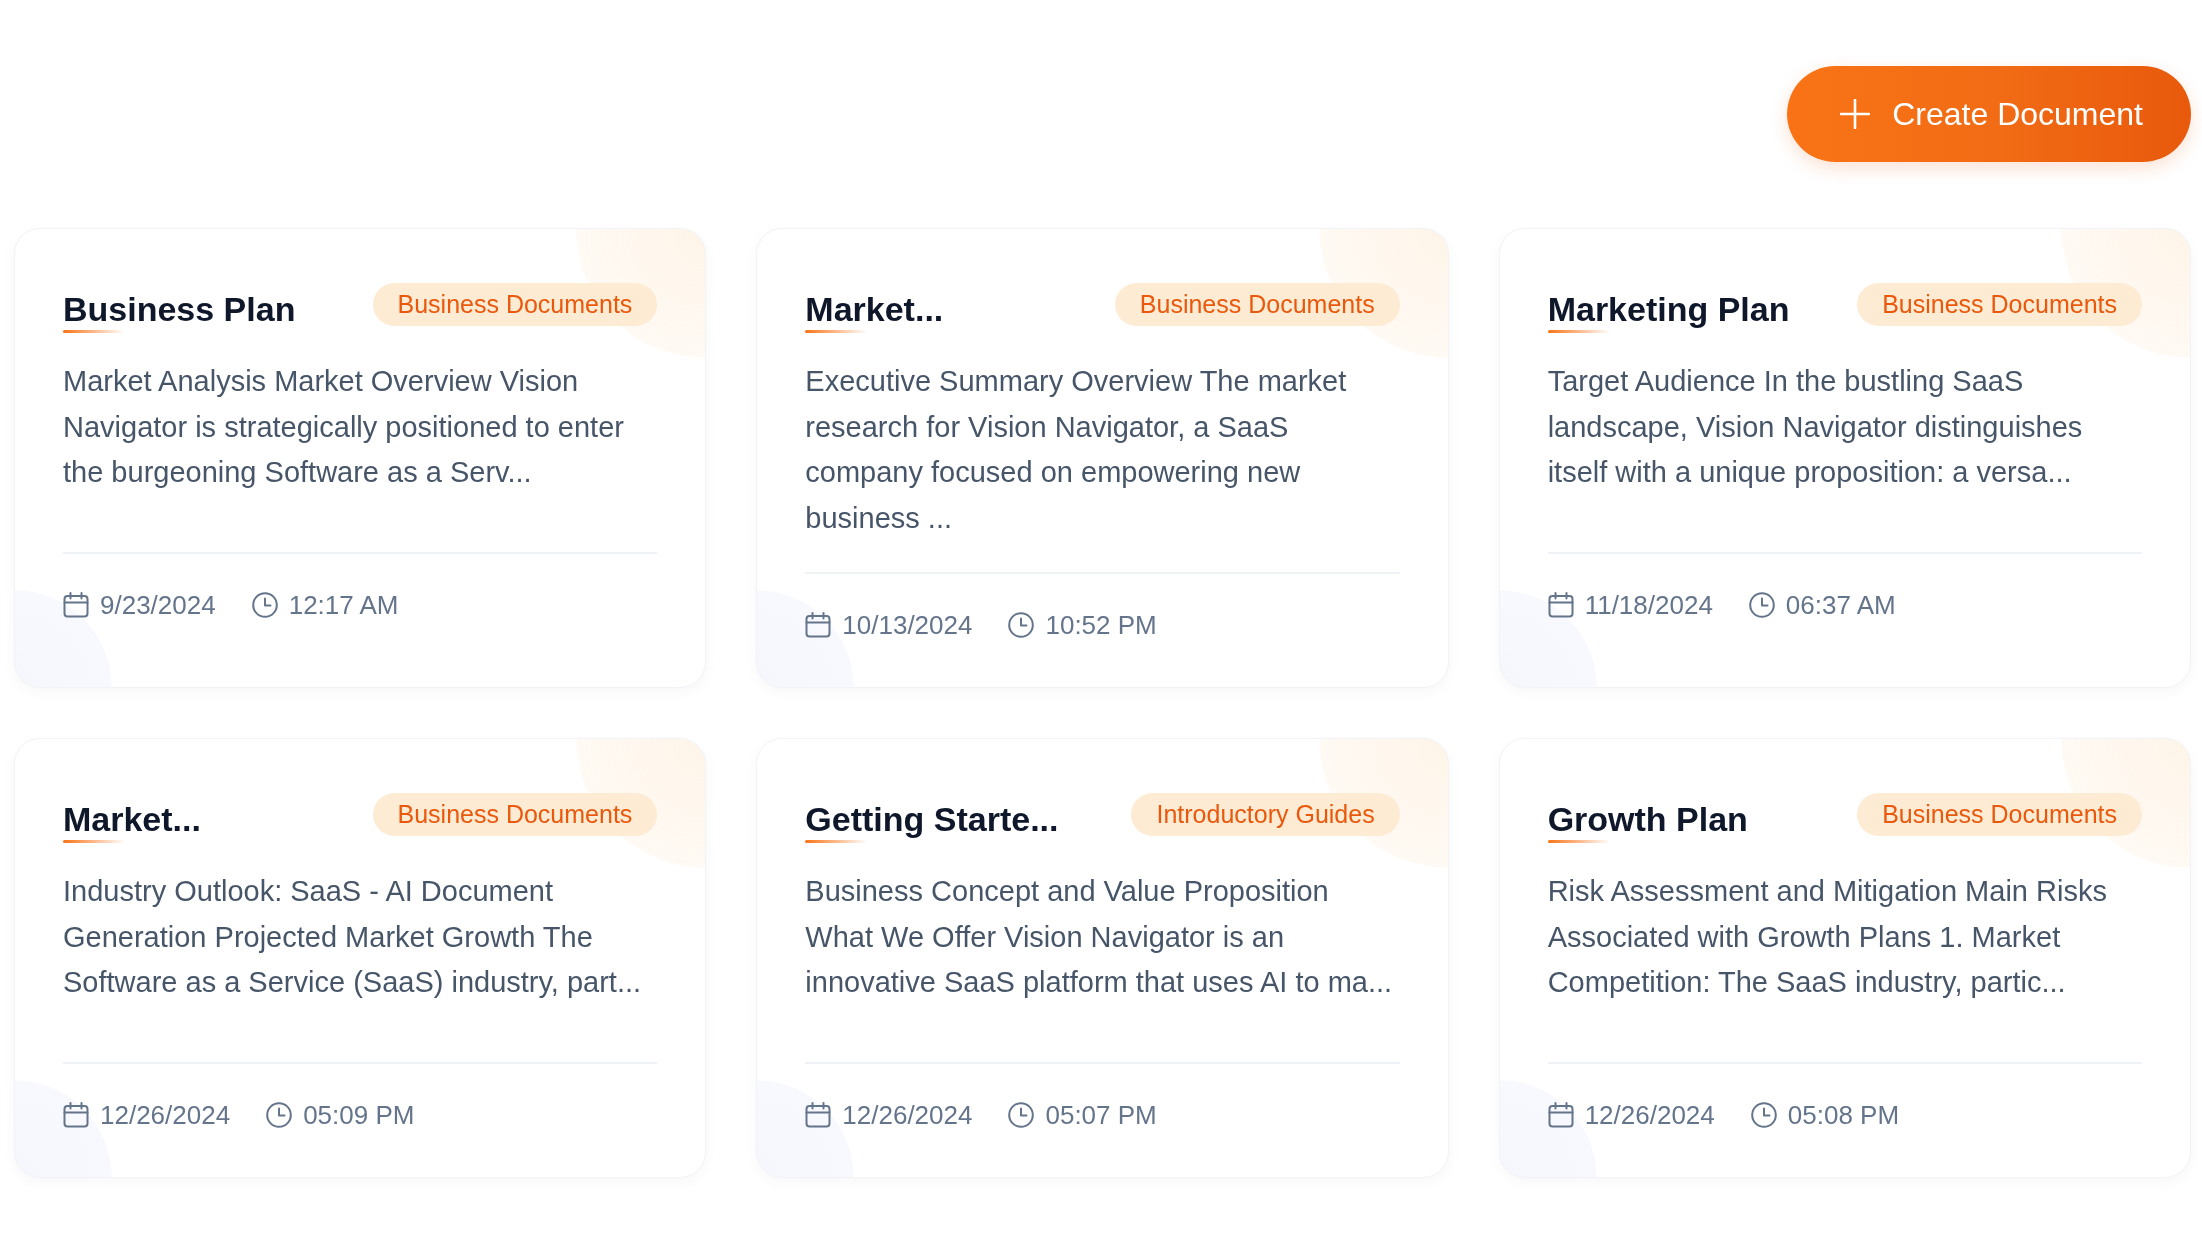 The height and width of the screenshot is (1254, 2202). I want to click on category-tag: Introductory Guides, so click(1265, 814).